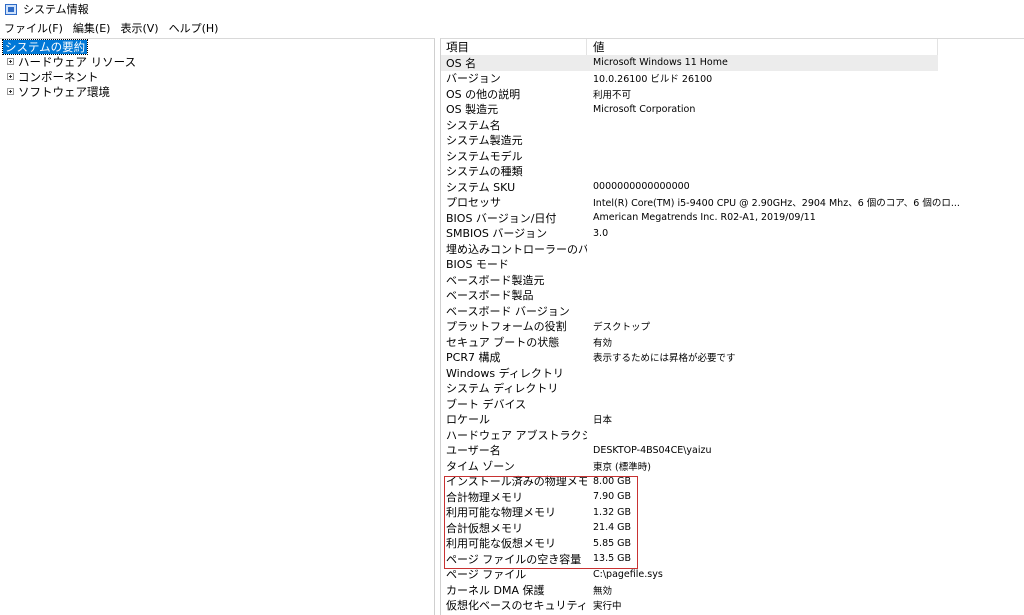 The width and height of the screenshot is (1024, 615). I want to click on menu-view: 表示(V), so click(140, 28).